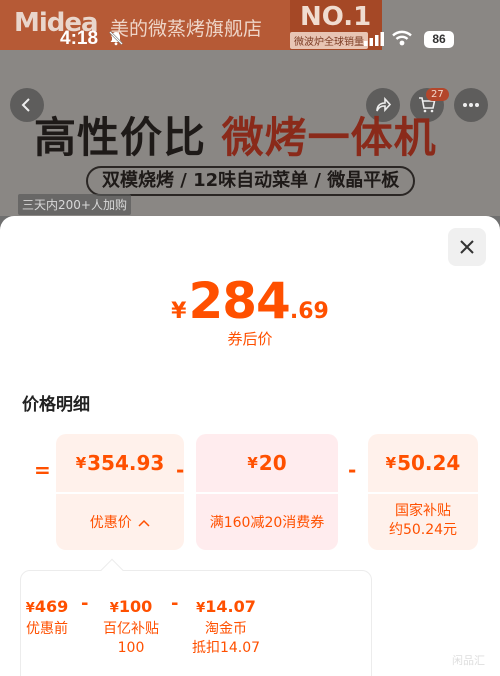 The width and height of the screenshot is (500, 676). I want to click on back-icon, so click(25, 105).